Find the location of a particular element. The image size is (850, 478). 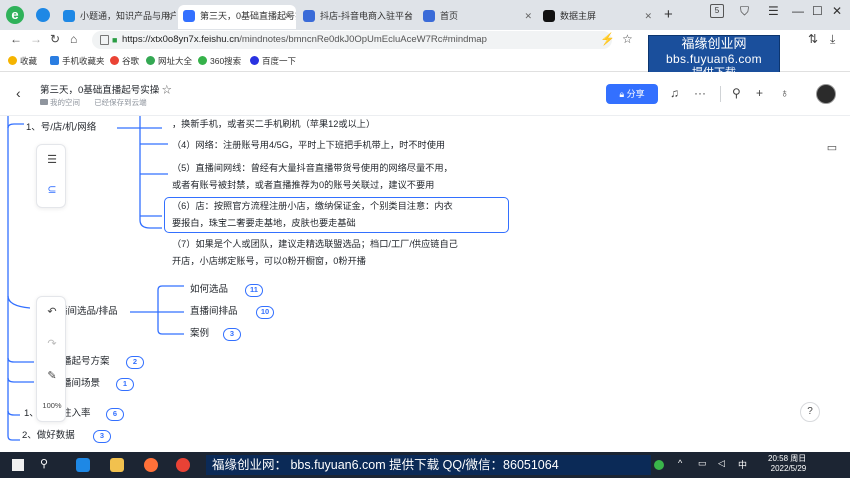

download-icon: ⤓ is located at coordinates (832, 39).